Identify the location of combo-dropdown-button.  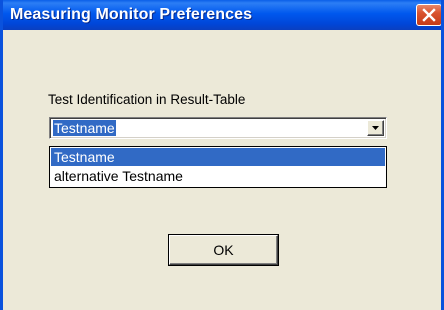
(375, 128).